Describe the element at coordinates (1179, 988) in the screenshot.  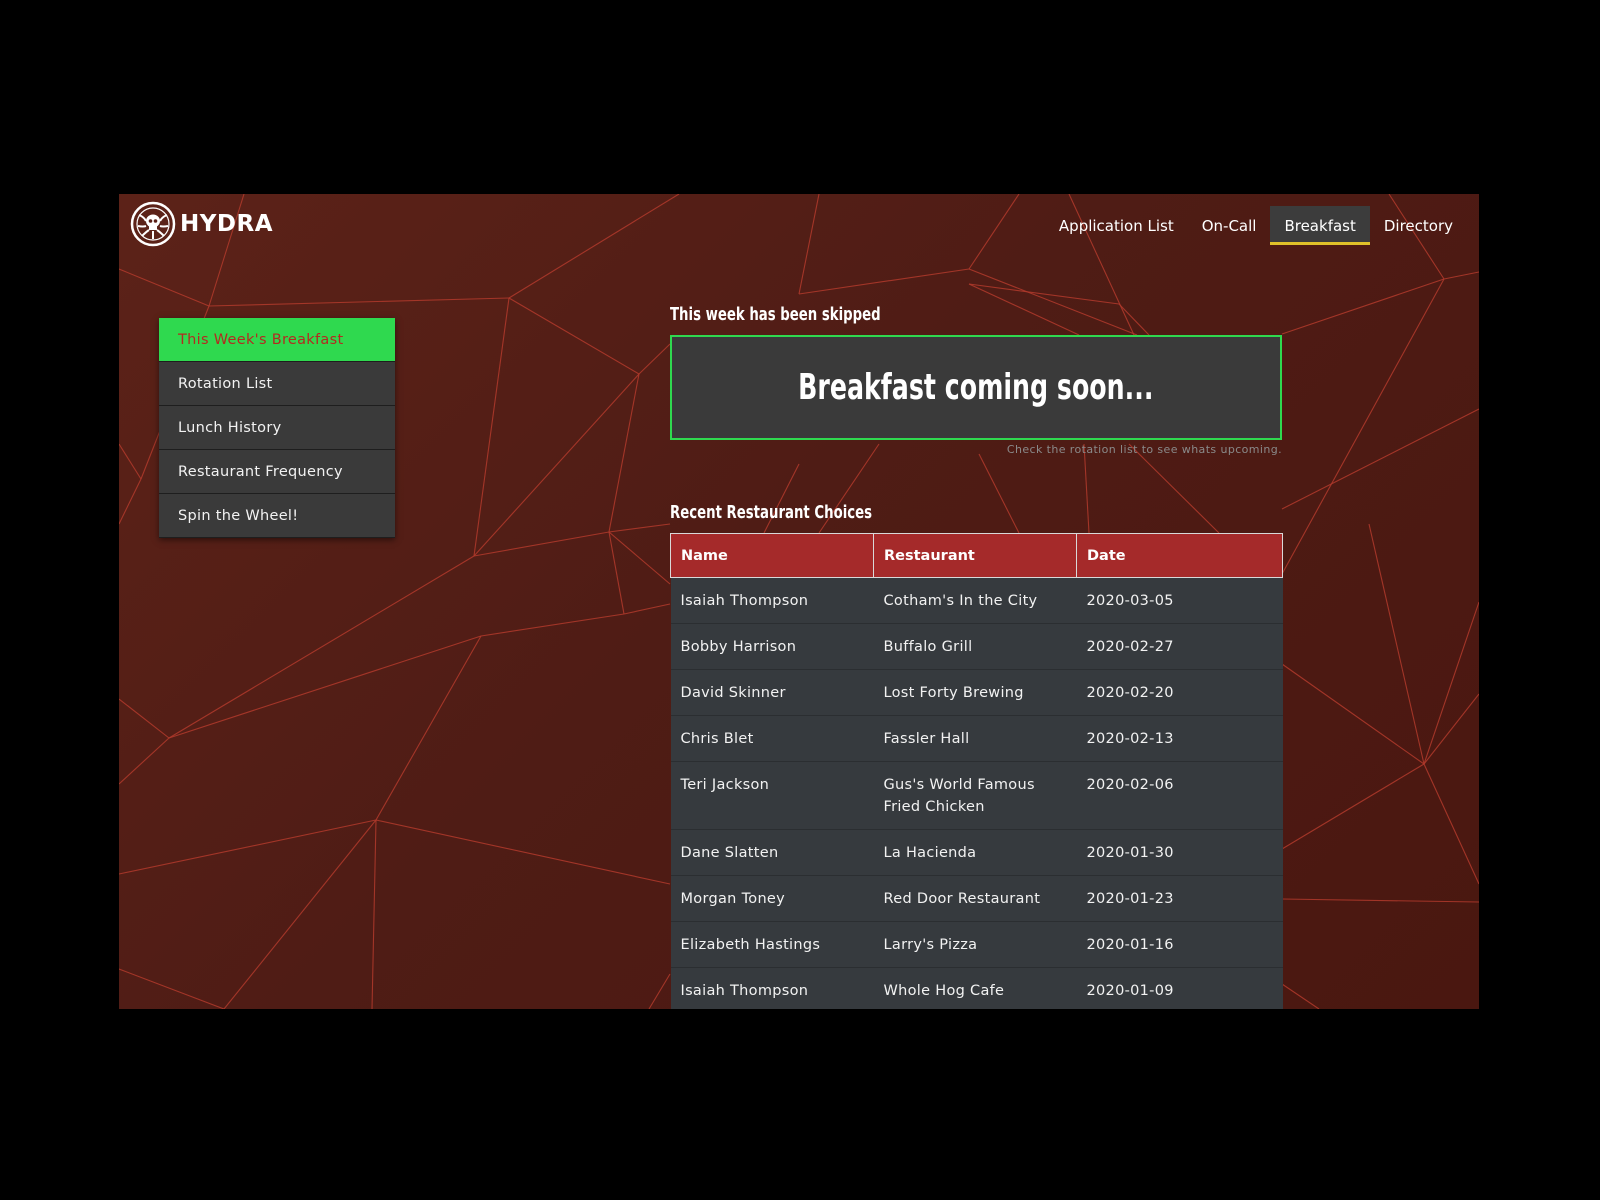
I see `cell-date: 2020-01-09` at that location.